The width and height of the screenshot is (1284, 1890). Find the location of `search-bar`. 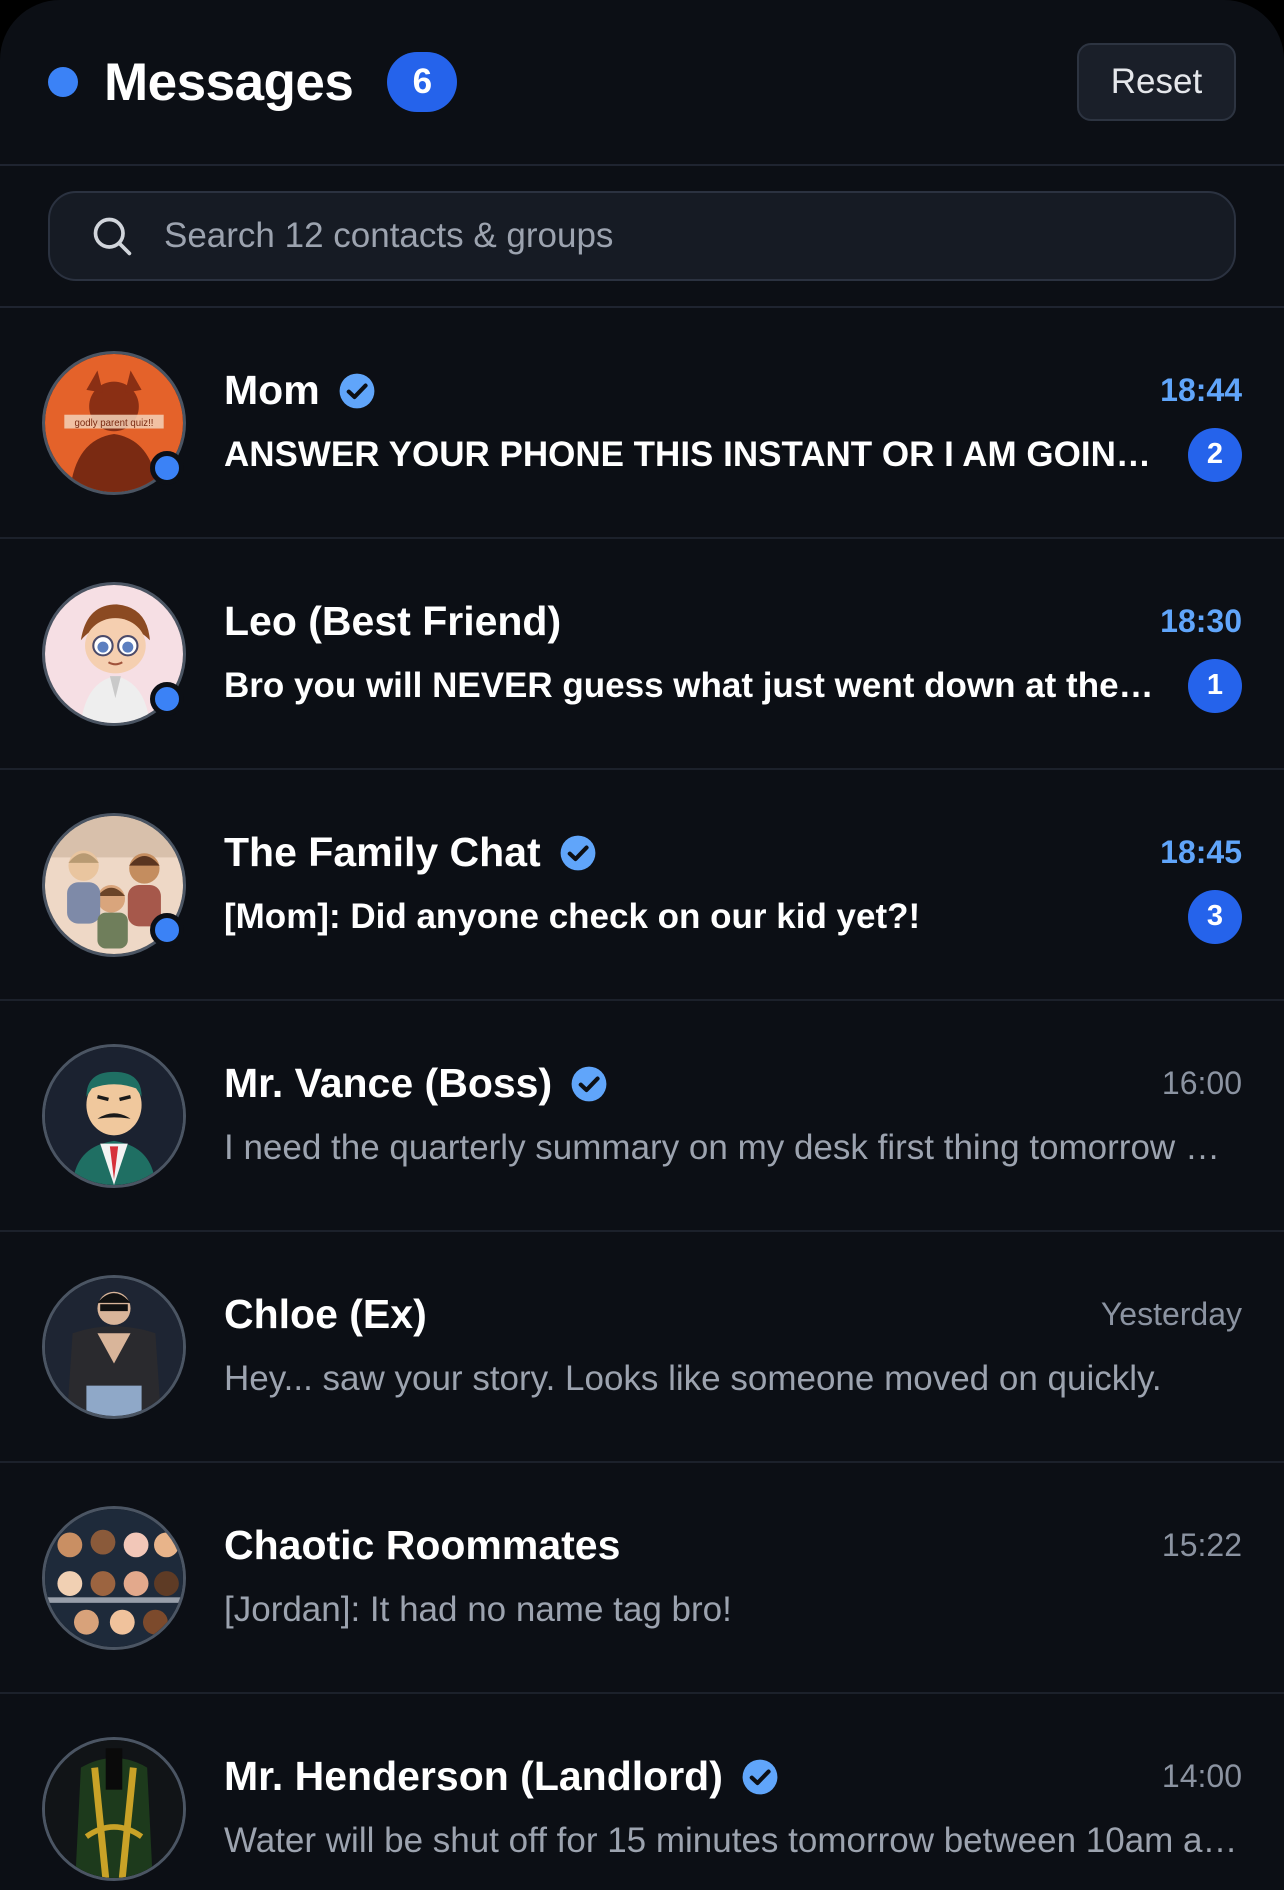

search-bar is located at coordinates (642, 237).